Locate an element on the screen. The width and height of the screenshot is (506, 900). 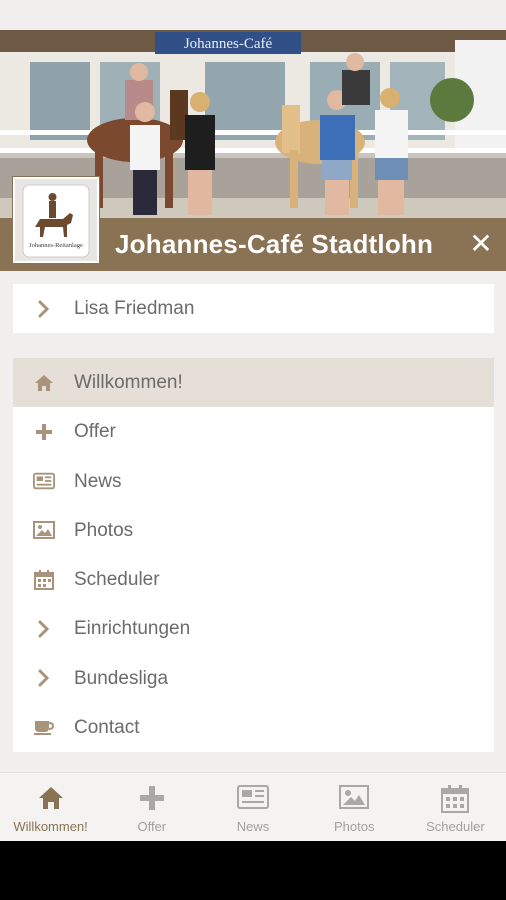
bottom-tab-bar: Willkommen! Offer News Photos Scheduler is located at coordinates (253, 806).